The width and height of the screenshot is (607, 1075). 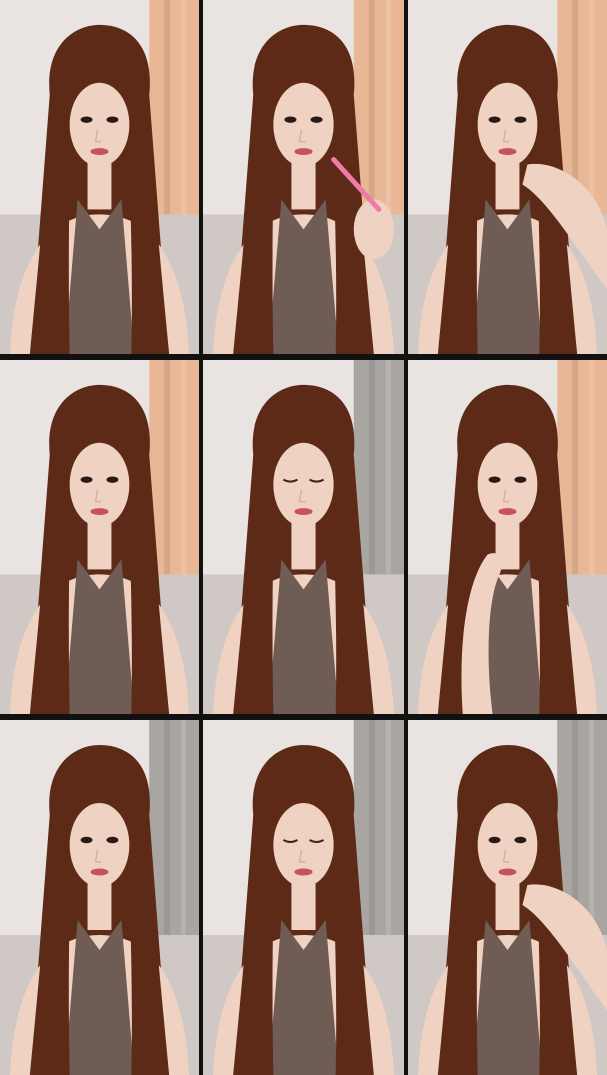 What do you see at coordinates (373, 229) in the screenshot?
I see `hand` at bounding box center [373, 229].